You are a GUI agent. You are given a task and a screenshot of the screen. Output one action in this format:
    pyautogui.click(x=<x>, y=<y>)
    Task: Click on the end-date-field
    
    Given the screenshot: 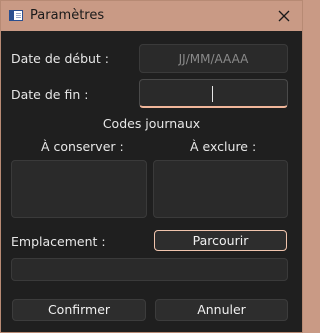 What is the action you would take?
    pyautogui.click(x=213, y=93)
    